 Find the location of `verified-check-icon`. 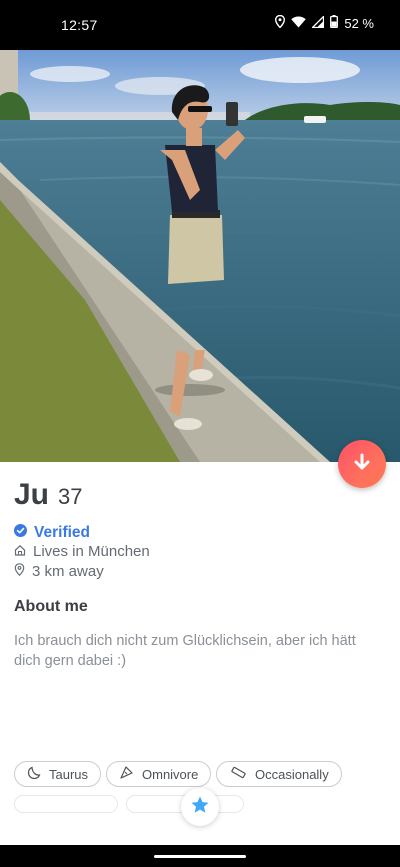

verified-check-icon is located at coordinates (20, 533).